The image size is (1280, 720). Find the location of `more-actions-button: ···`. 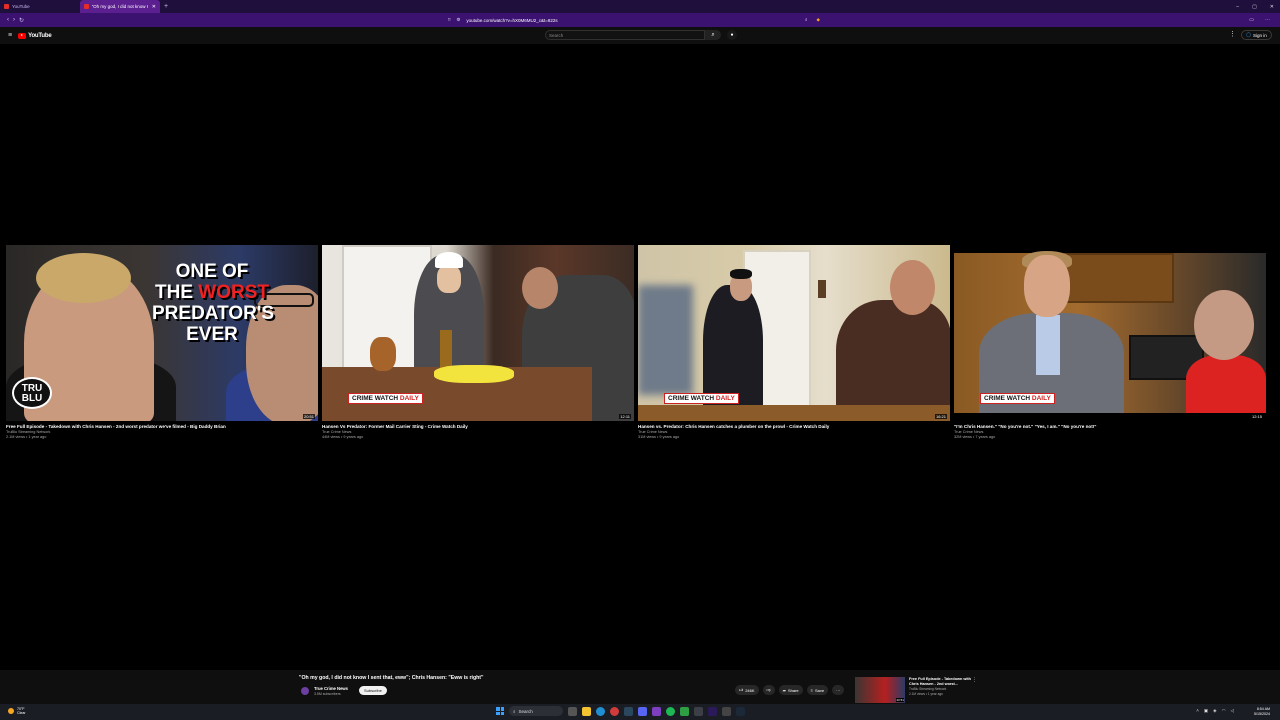

more-actions-button: ··· is located at coordinates (838, 690).